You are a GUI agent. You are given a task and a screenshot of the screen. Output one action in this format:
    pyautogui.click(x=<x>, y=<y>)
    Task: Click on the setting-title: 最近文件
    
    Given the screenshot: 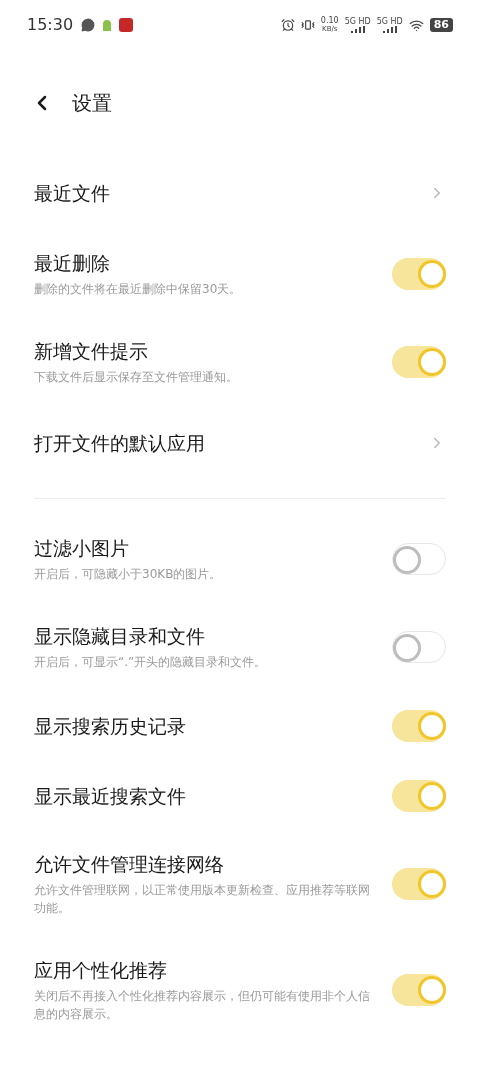 What is the action you would take?
    pyautogui.click(x=72, y=193)
    